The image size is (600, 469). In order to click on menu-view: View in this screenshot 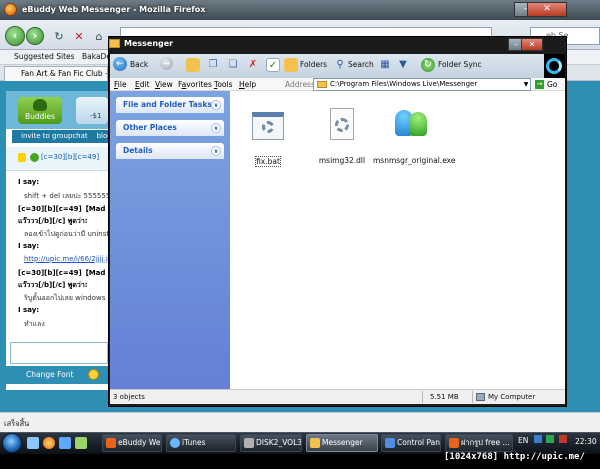, I will do `click(164, 84)`.